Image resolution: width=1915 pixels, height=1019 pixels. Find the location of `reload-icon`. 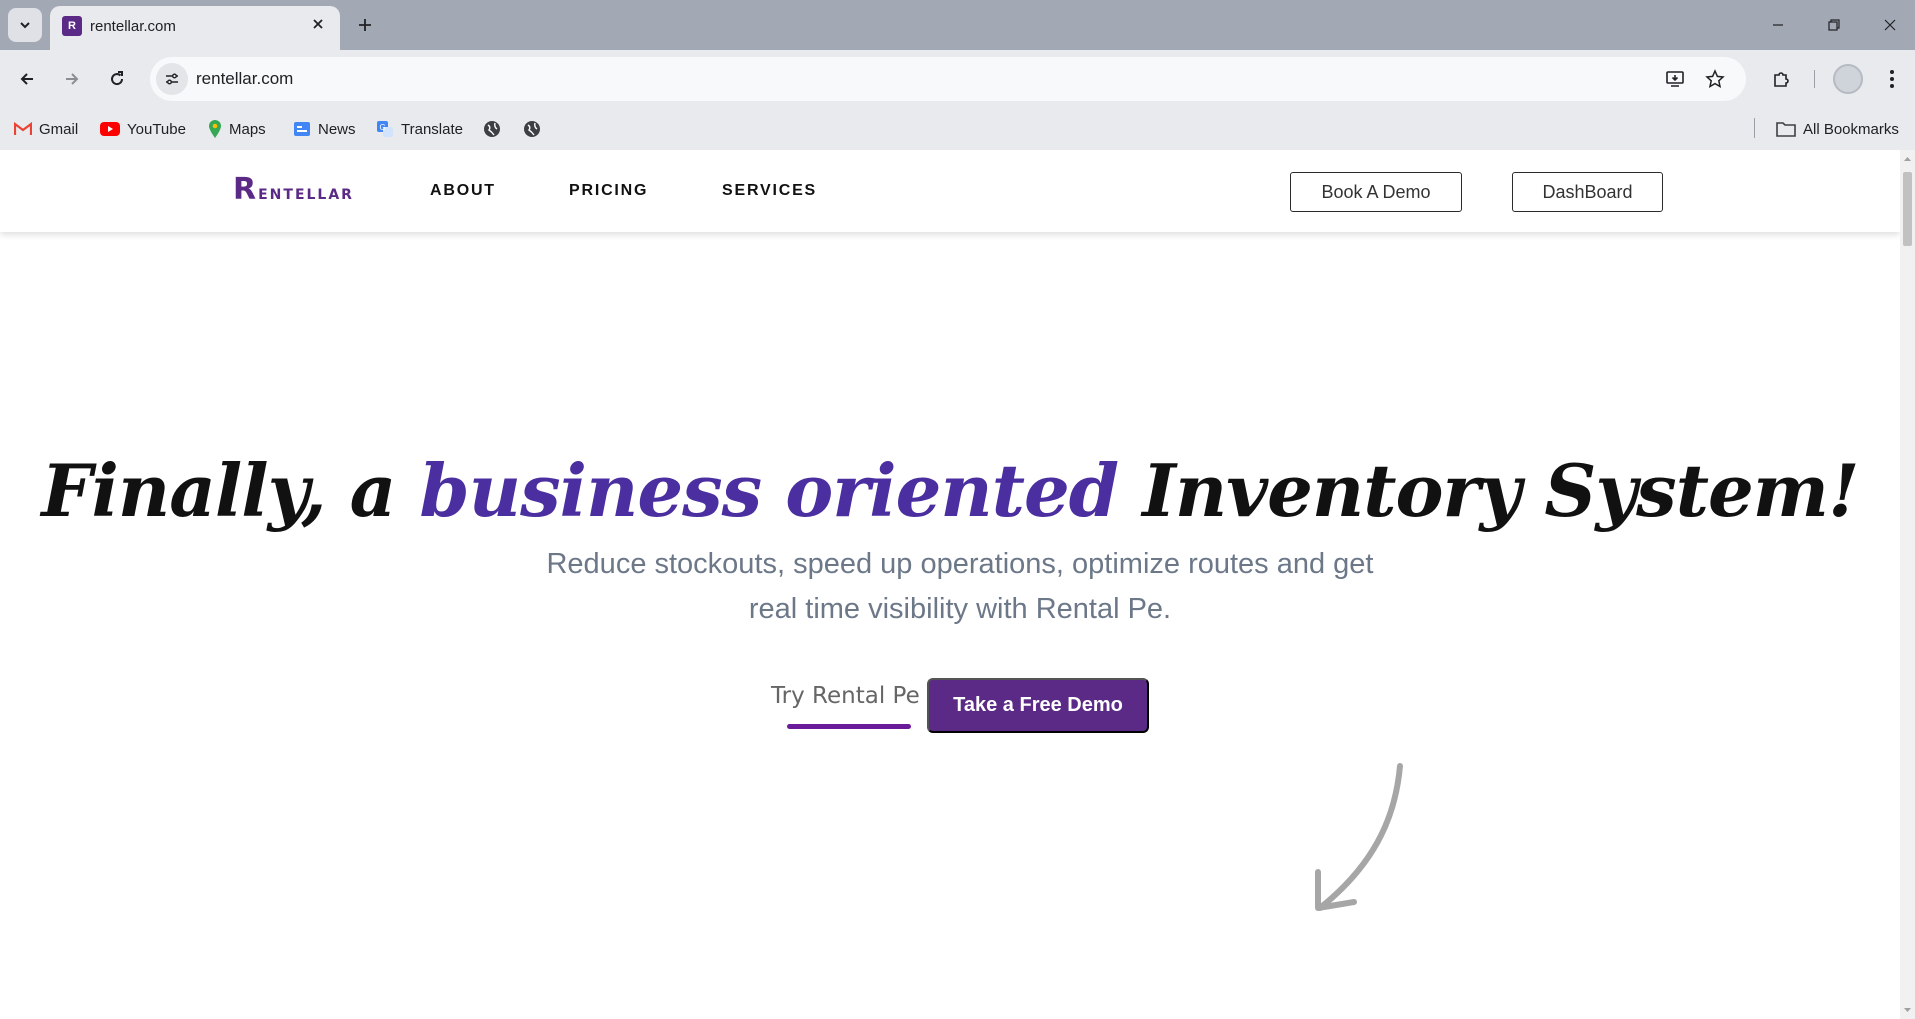

reload-icon is located at coordinates (117, 78).